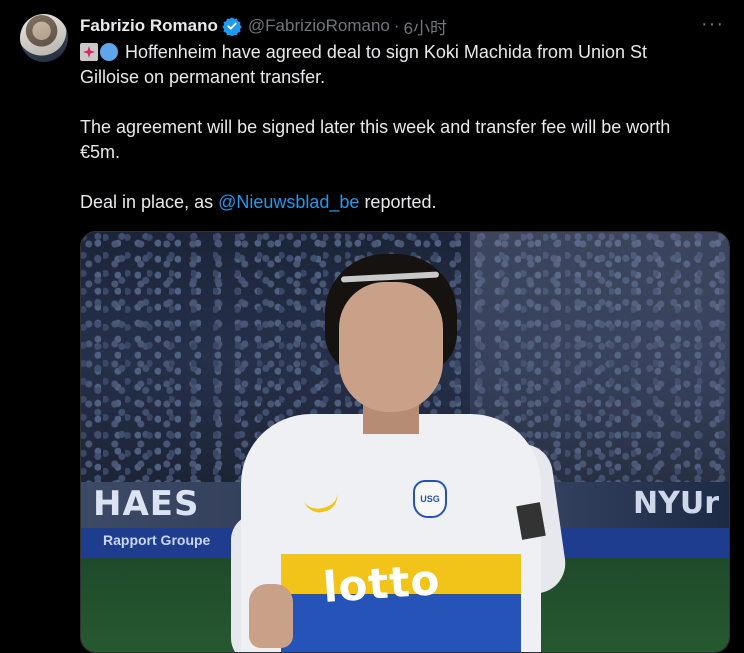  Describe the element at coordinates (109, 52) in the screenshot. I see `blue-circle-icon` at that location.